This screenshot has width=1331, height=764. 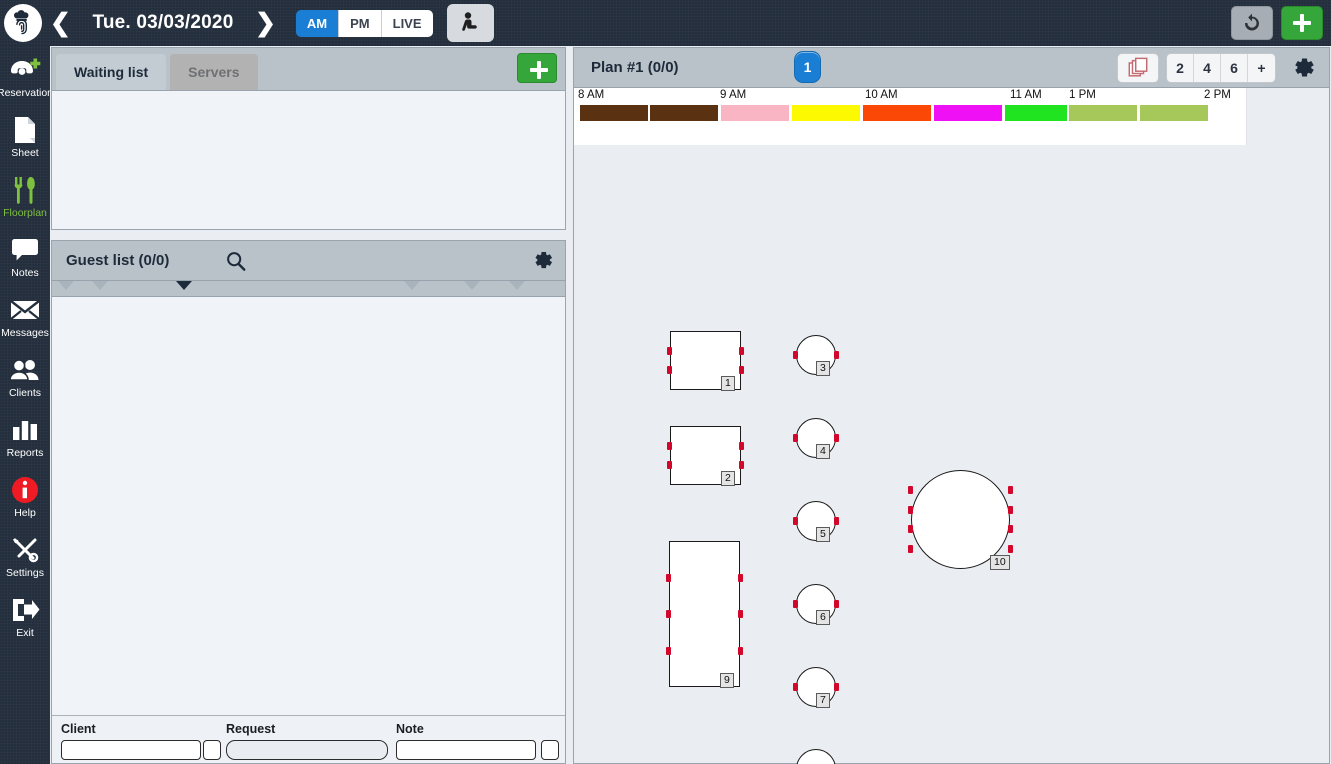 What do you see at coordinates (1302, 68) in the screenshot?
I see `plan-settings-button` at bounding box center [1302, 68].